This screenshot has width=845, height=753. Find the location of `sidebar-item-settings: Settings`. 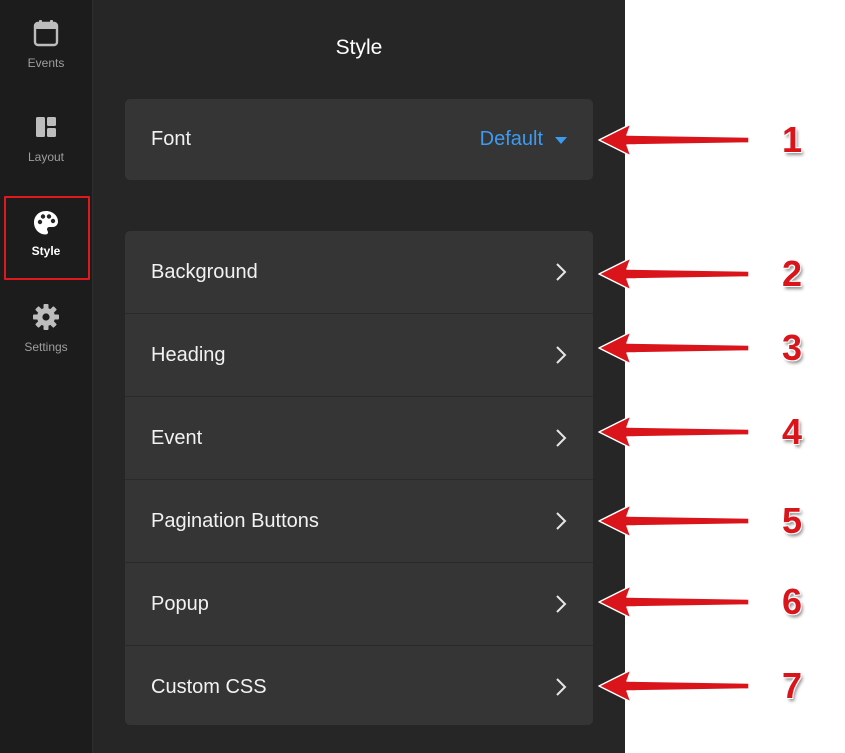

sidebar-item-settings: Settings is located at coordinates (46, 327).